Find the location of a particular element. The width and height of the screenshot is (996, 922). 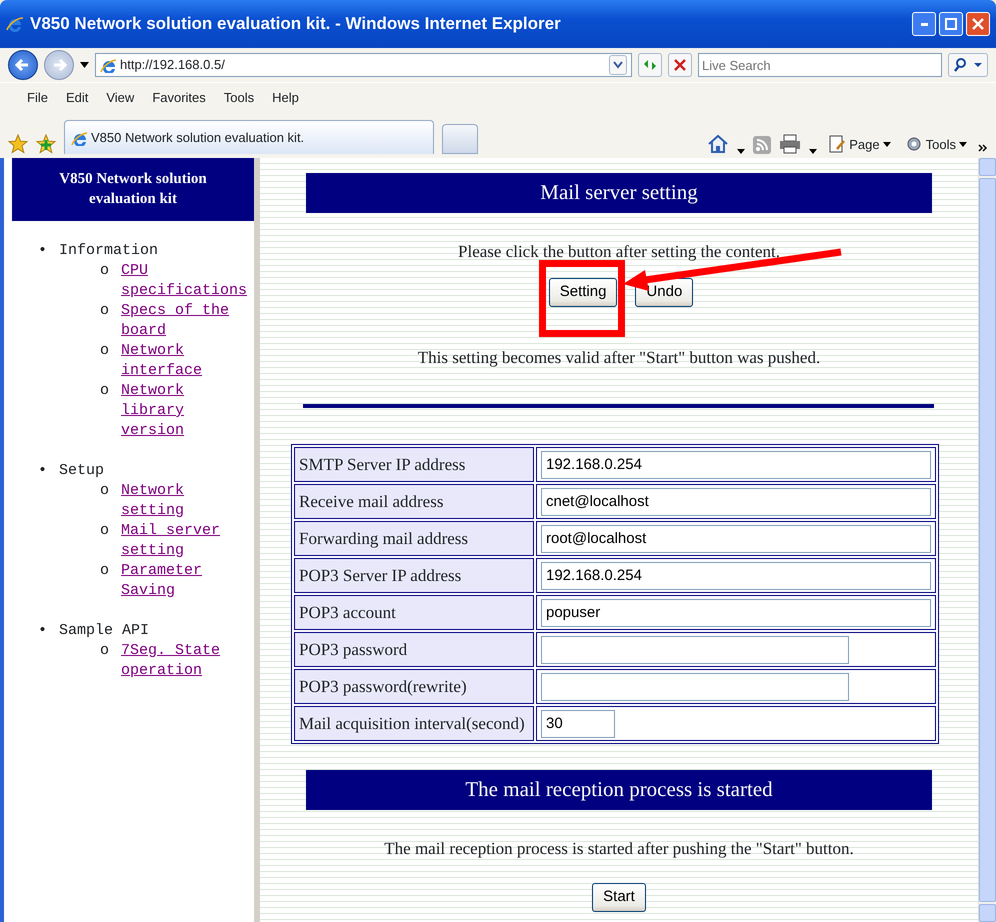

url-text: http://192.168.0.5/ is located at coordinates (172, 65).